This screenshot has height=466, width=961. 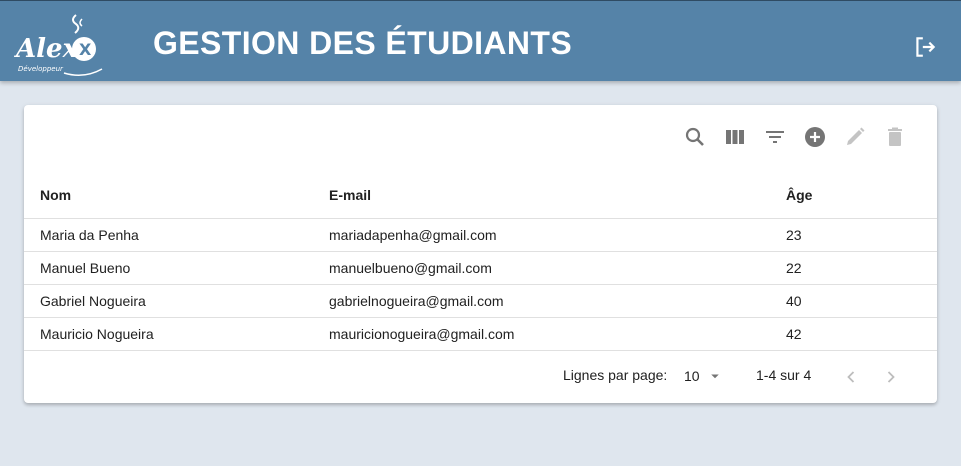 I want to click on previous-page-button, so click(x=851, y=376).